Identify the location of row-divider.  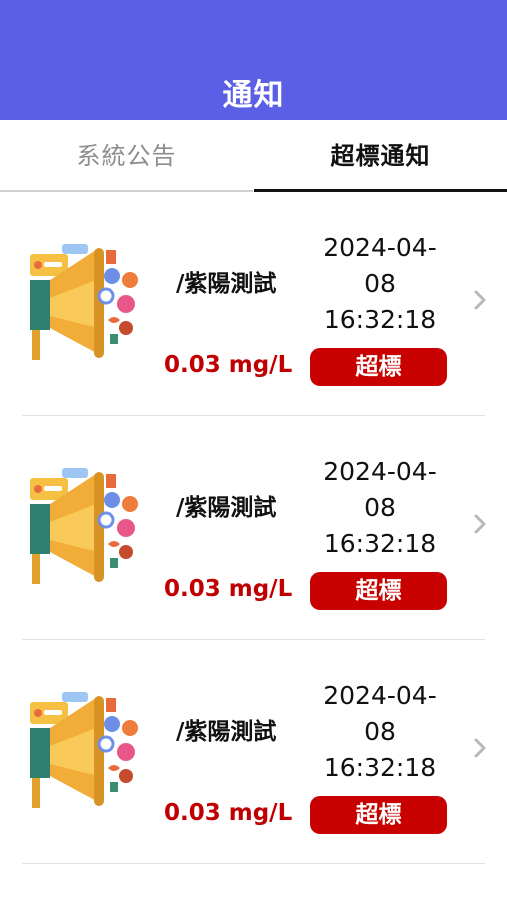
(253, 863).